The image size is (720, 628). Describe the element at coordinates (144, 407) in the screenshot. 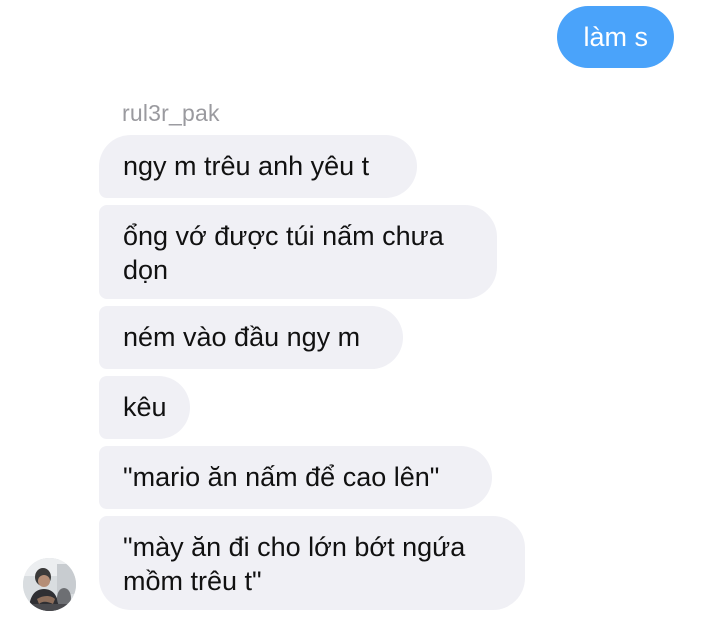

I see `incoming-message-bubble: kêu` at that location.